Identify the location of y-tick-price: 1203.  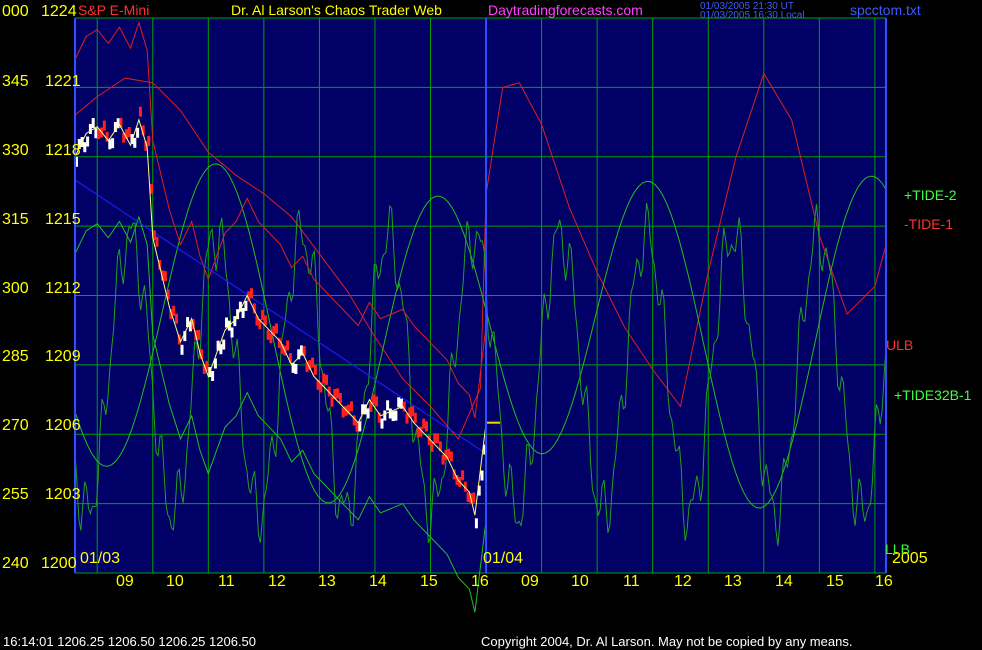
(63, 494).